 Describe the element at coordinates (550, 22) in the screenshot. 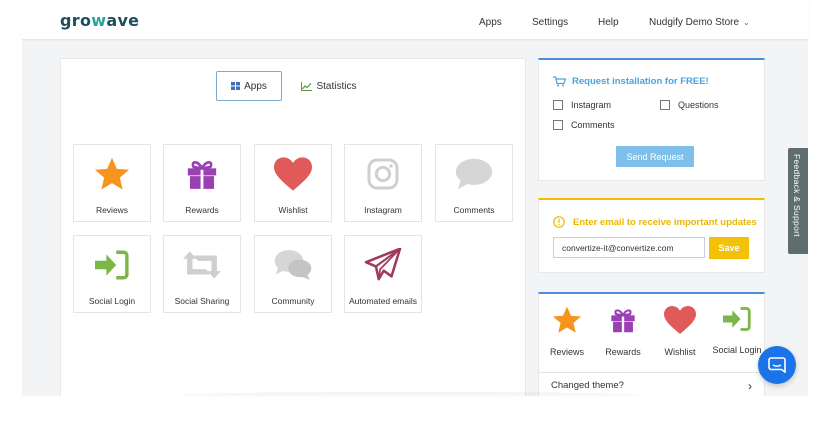

I see `nav-settings: Settings` at that location.